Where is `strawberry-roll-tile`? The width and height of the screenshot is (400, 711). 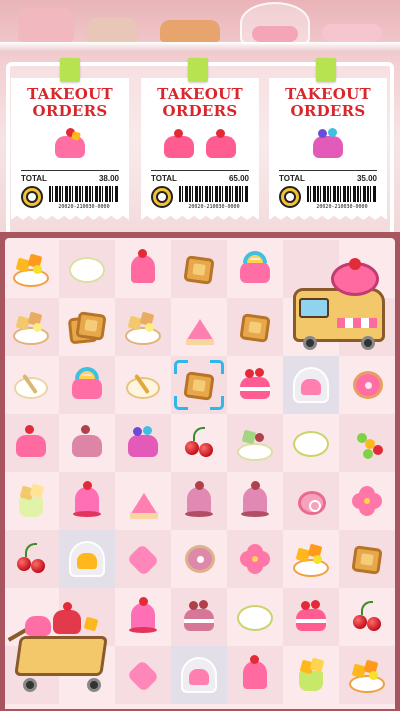 strawberry-roll-tile is located at coordinates (311, 501).